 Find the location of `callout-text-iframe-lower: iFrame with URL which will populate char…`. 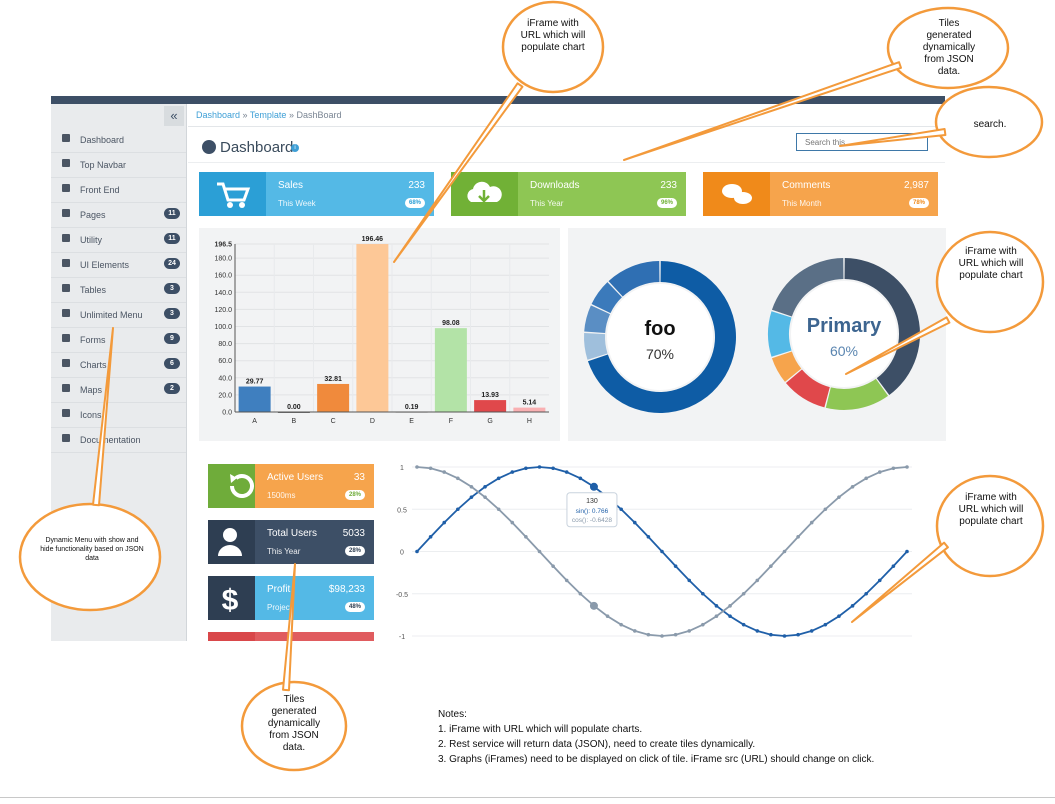

callout-text-iframe-lower: iFrame with URL which will populate char… is located at coordinates (991, 509).